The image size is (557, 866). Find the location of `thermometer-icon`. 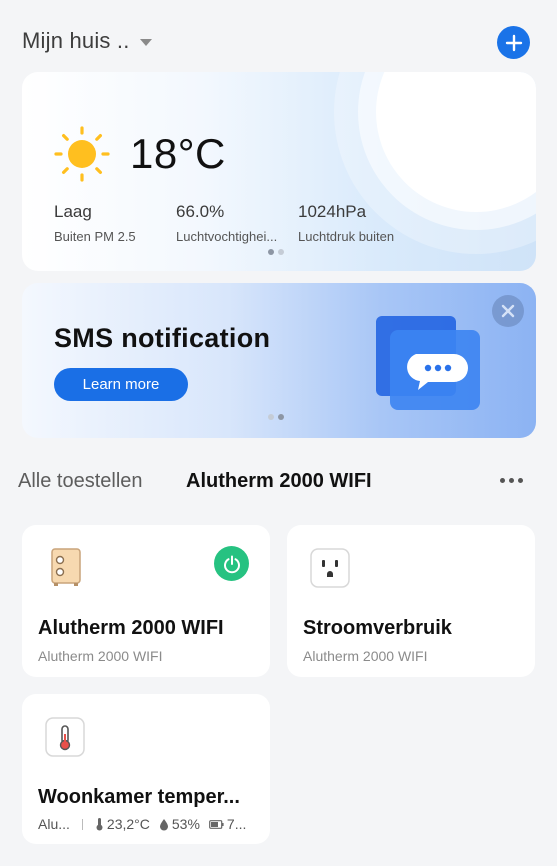

thermometer-icon is located at coordinates (65, 737).